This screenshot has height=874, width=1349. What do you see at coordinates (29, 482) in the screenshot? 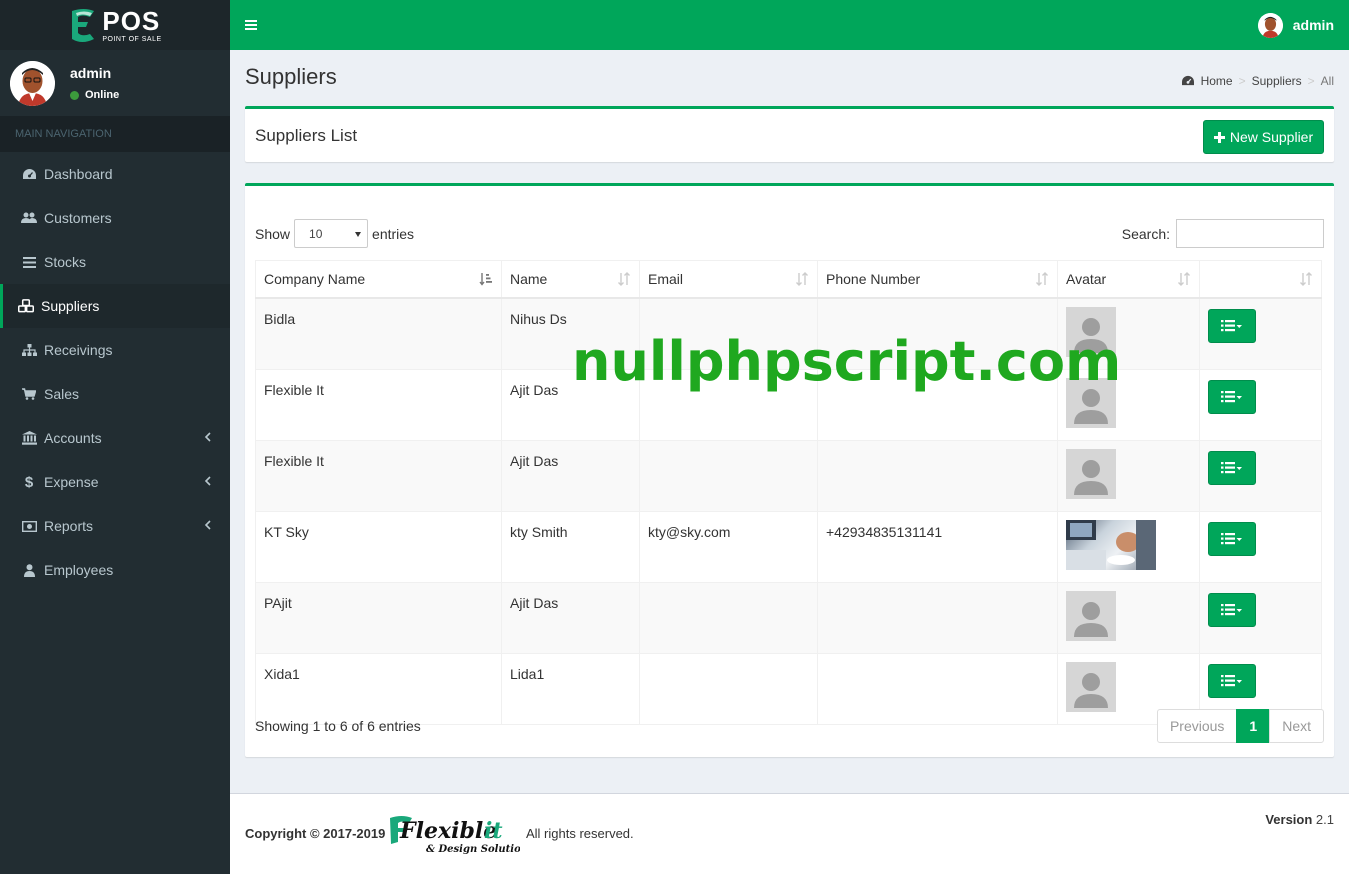
I see `dollar-icon: $` at bounding box center [29, 482].